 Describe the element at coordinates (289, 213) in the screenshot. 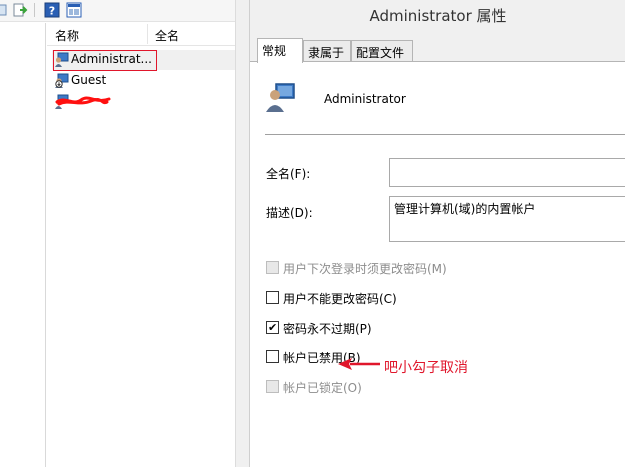

I see `description-label: 描述(D):` at that location.